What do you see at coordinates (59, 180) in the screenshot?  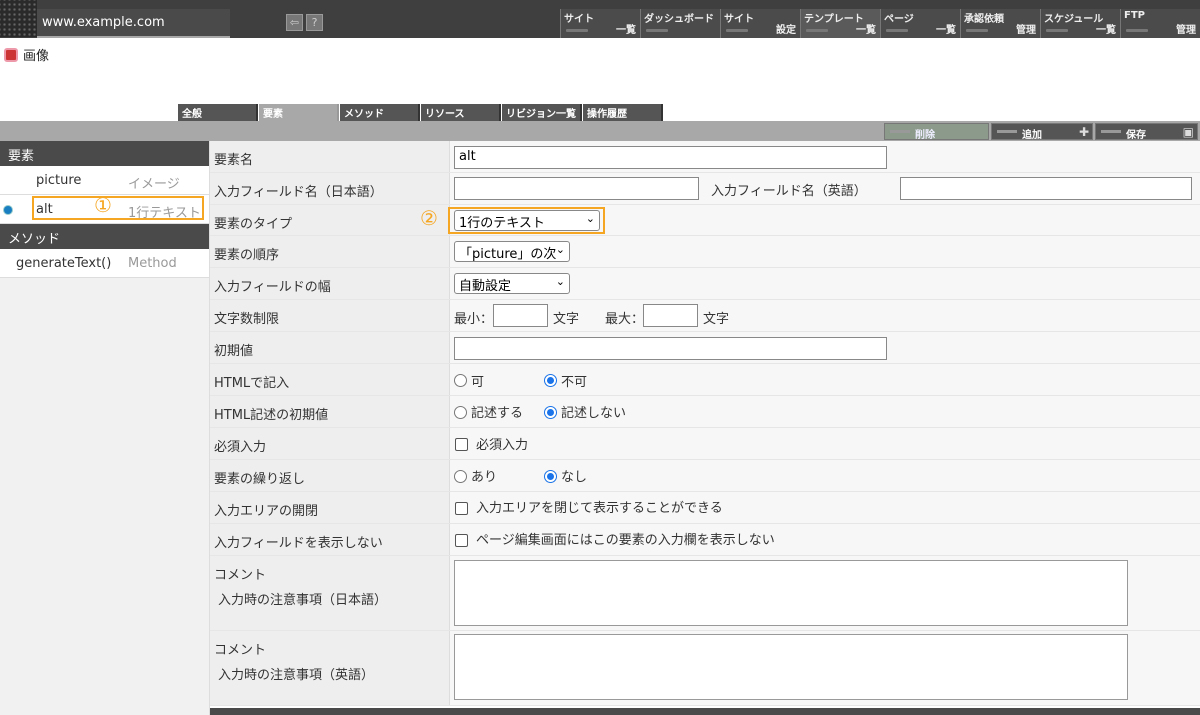 I see `element-name: picture` at bounding box center [59, 180].